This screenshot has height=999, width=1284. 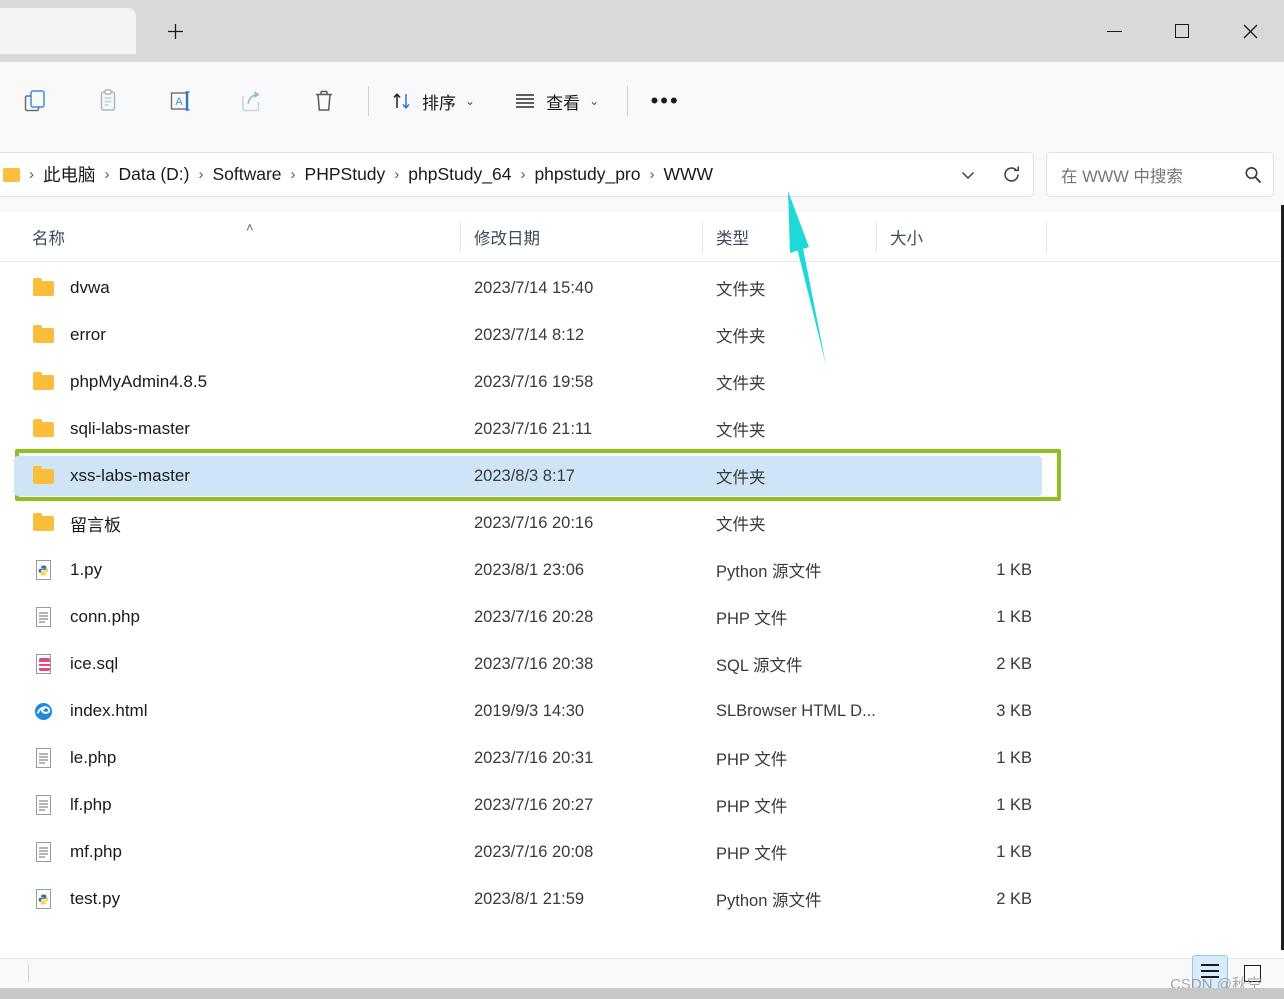 What do you see at coordinates (91, 804) in the screenshot?
I see `file-name-label: lf.php` at bounding box center [91, 804].